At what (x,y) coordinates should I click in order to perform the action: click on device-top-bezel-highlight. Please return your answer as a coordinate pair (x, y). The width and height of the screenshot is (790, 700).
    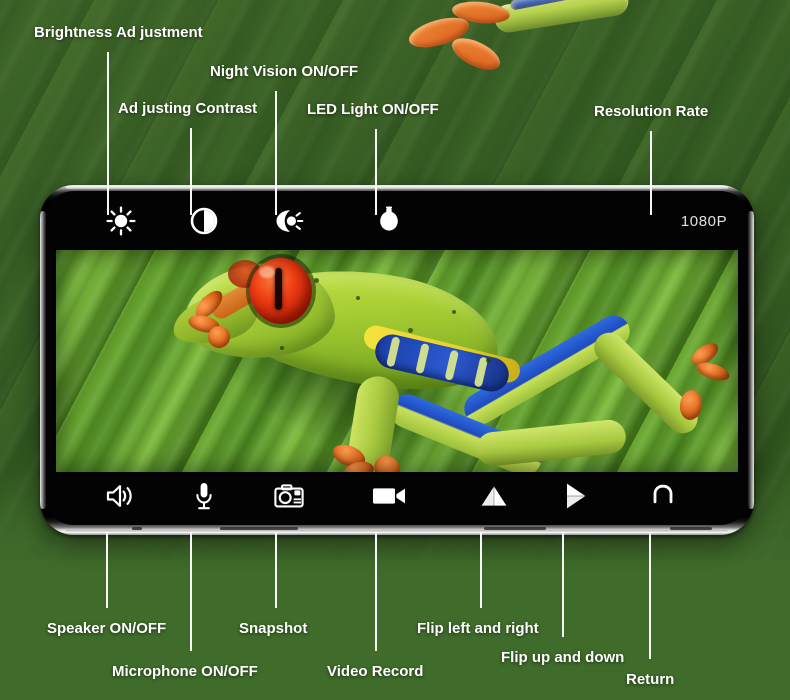
    Looking at the image, I should click on (397, 187).